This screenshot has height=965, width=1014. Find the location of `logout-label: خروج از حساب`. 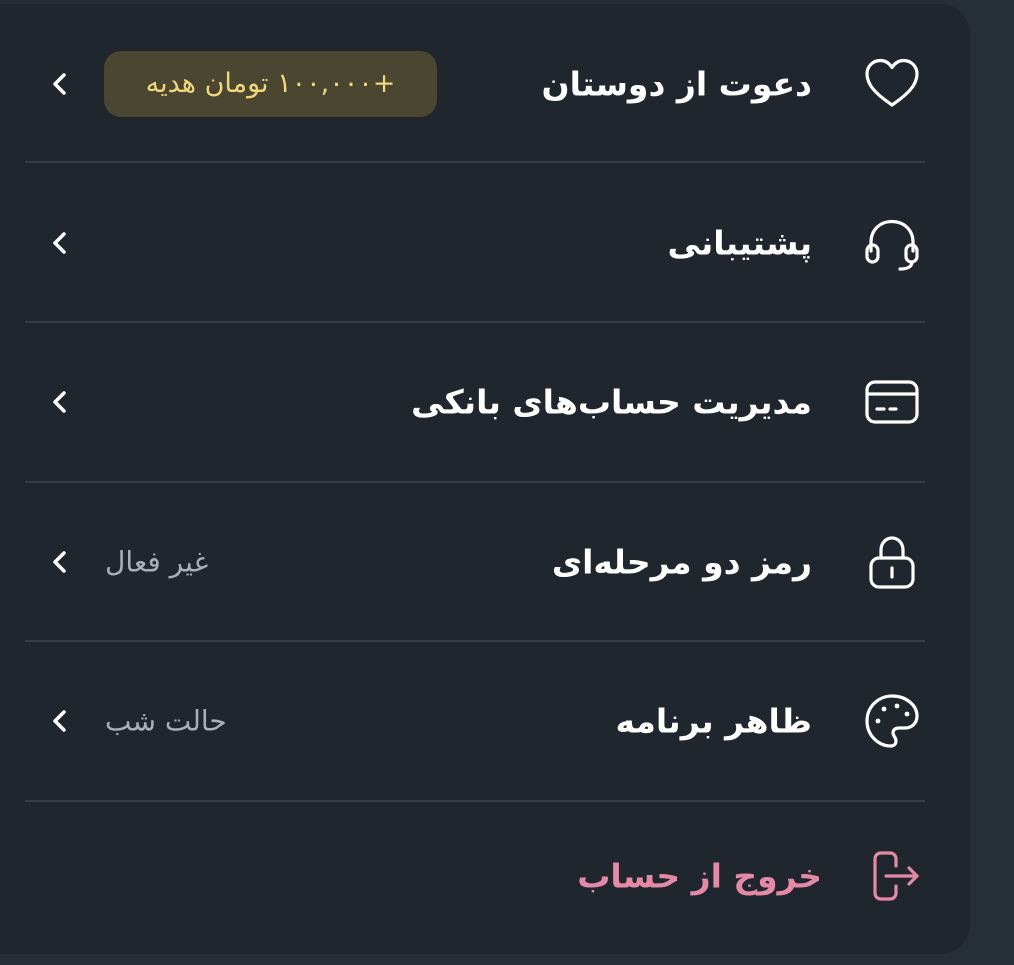

logout-label: خروج از حساب is located at coordinates (699, 876).